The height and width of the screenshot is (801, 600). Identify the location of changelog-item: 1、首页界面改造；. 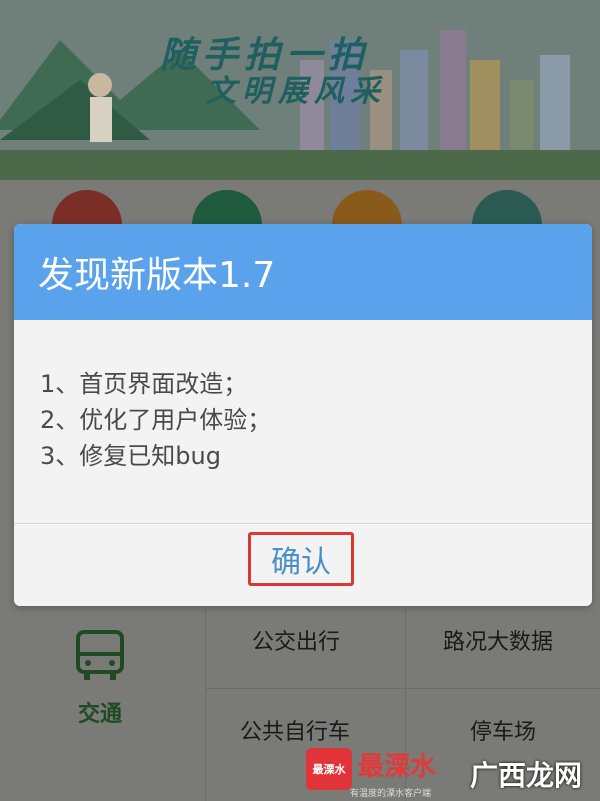
(144, 384).